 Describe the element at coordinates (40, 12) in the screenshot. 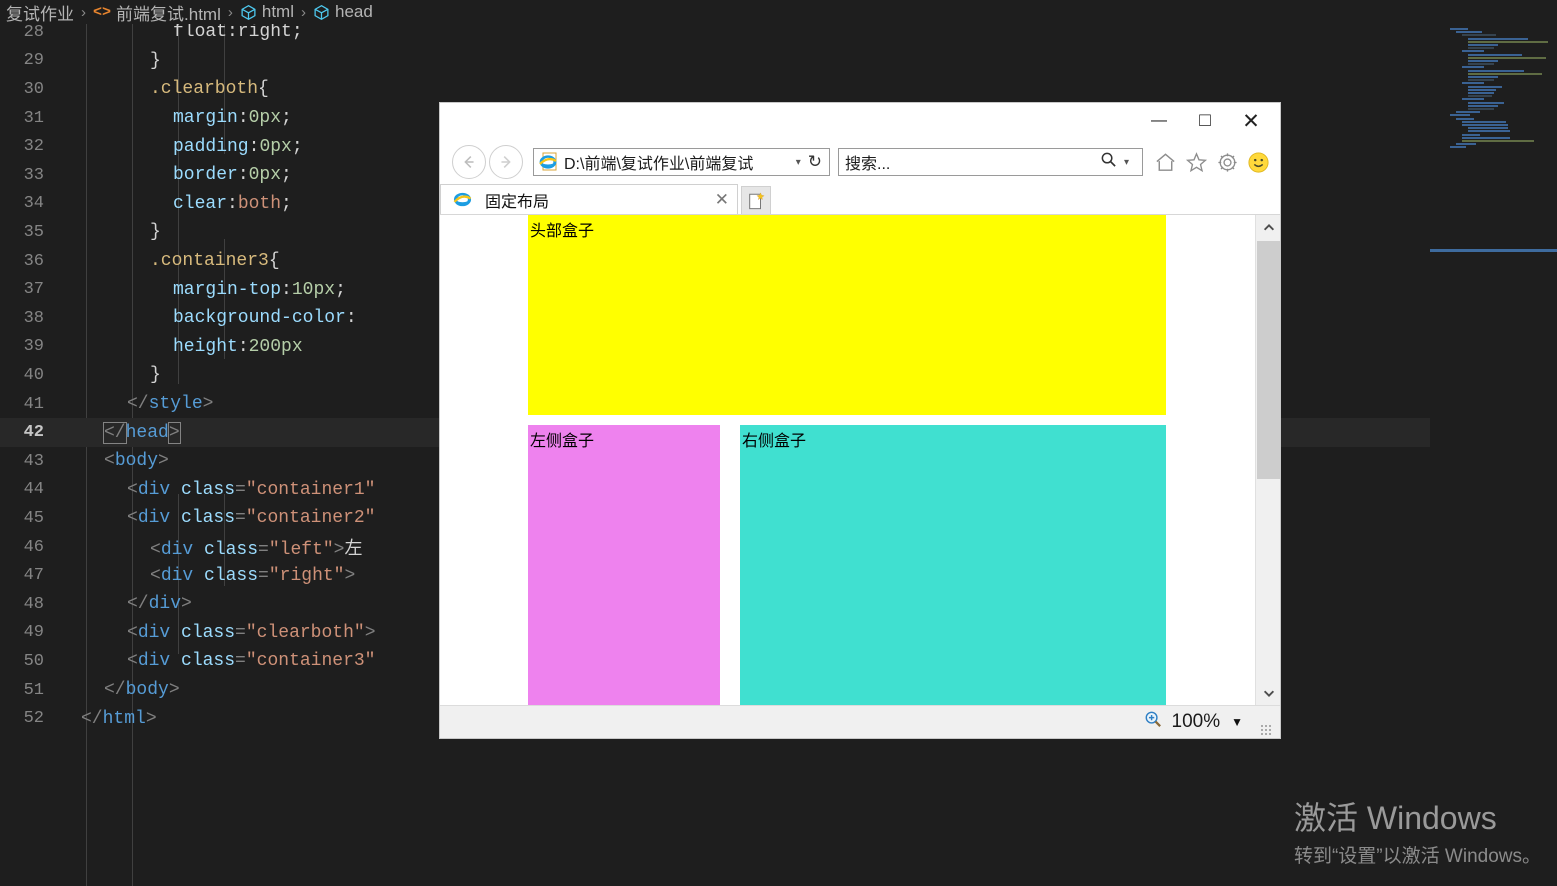

I see `breadcrumb-item-folder: 复试作业` at that location.